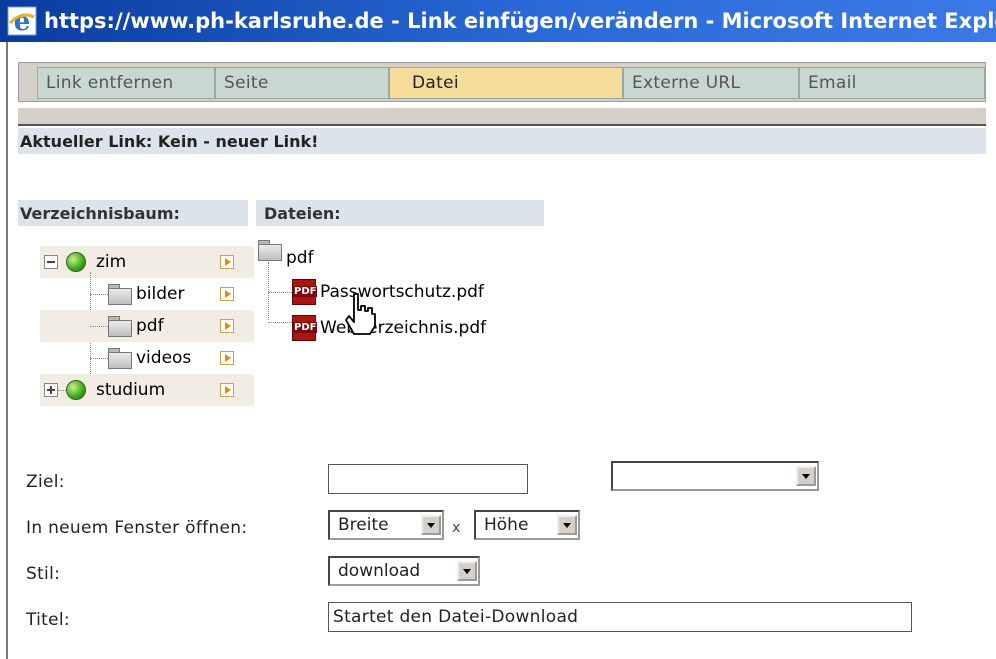  I want to click on stil-label: Stil:, so click(43, 574).